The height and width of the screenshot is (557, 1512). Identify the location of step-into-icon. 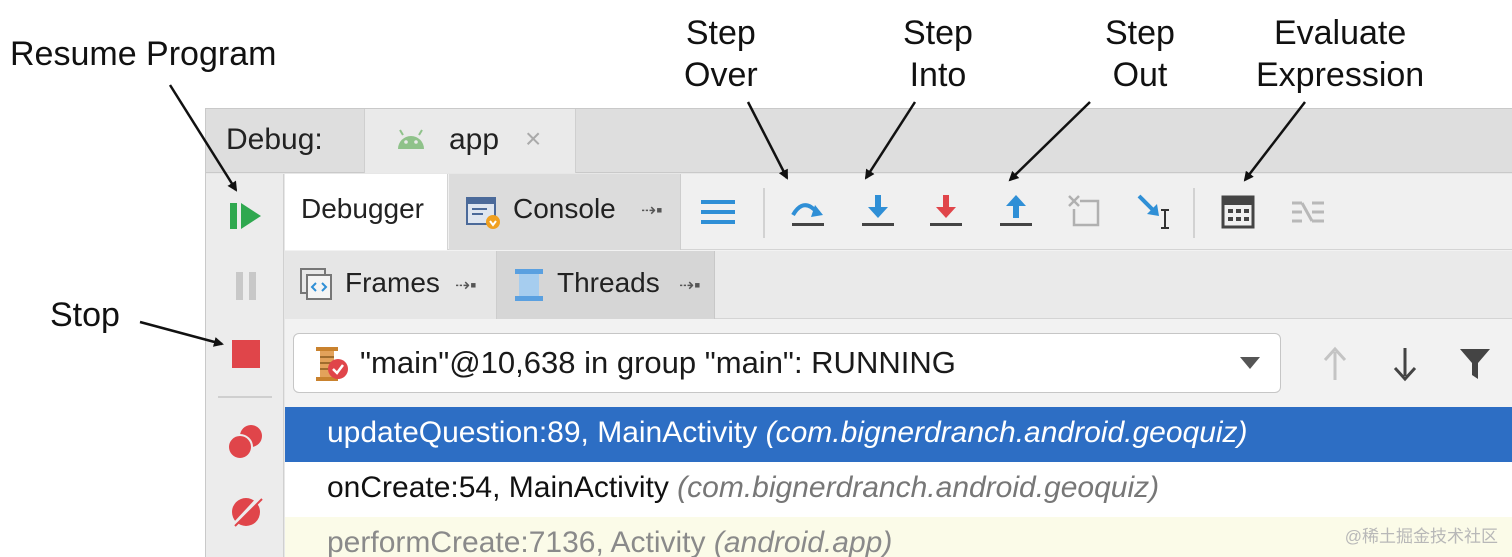
(878, 210).